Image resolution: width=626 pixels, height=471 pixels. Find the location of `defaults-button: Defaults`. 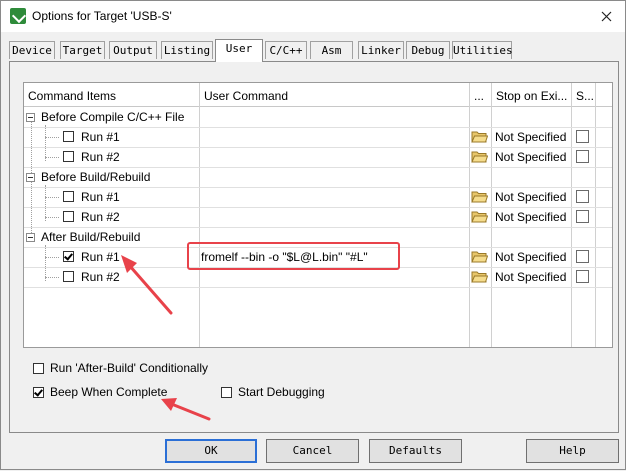

defaults-button: Defaults is located at coordinates (415, 451).